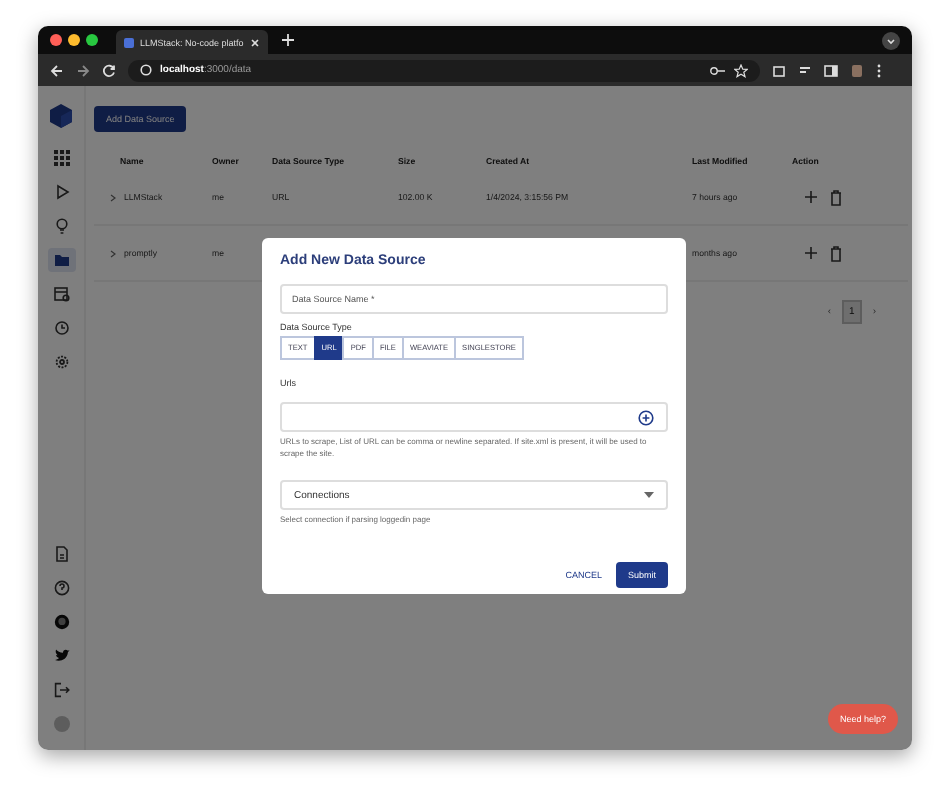  What do you see at coordinates (61, 294) in the screenshot?
I see `calendar-icon` at bounding box center [61, 294].